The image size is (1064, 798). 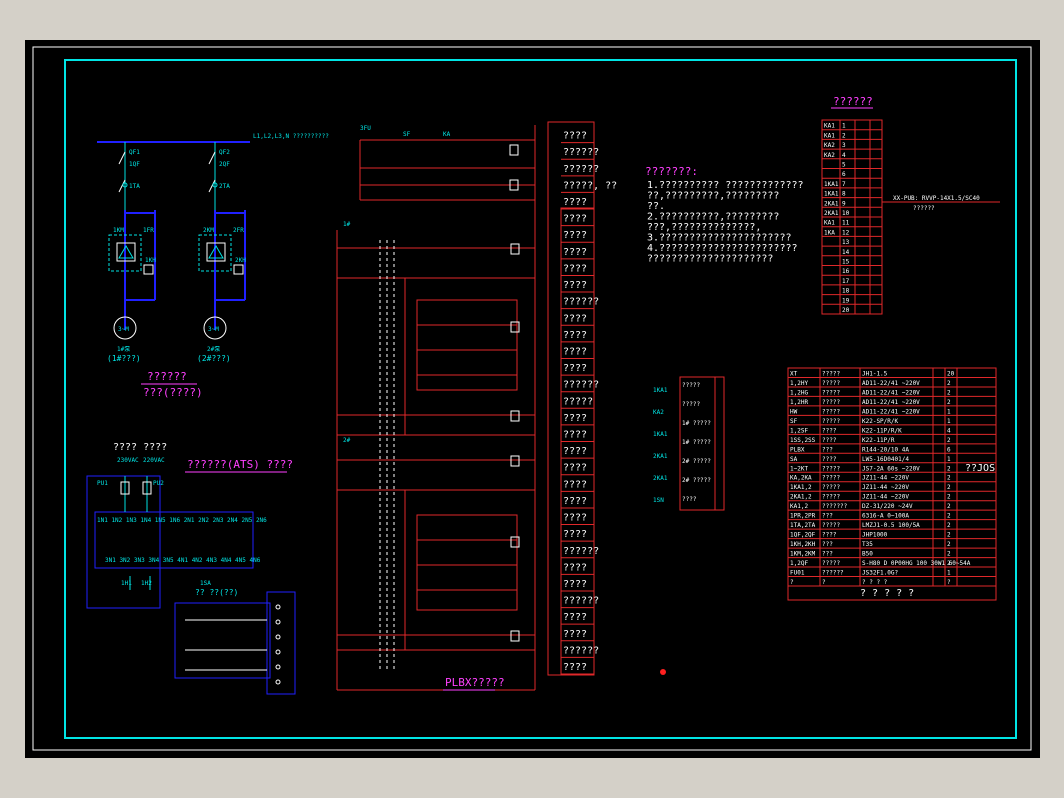 What do you see at coordinates (214, 358) in the screenshot?
I see `motor2-sub: (2#???)` at bounding box center [214, 358].